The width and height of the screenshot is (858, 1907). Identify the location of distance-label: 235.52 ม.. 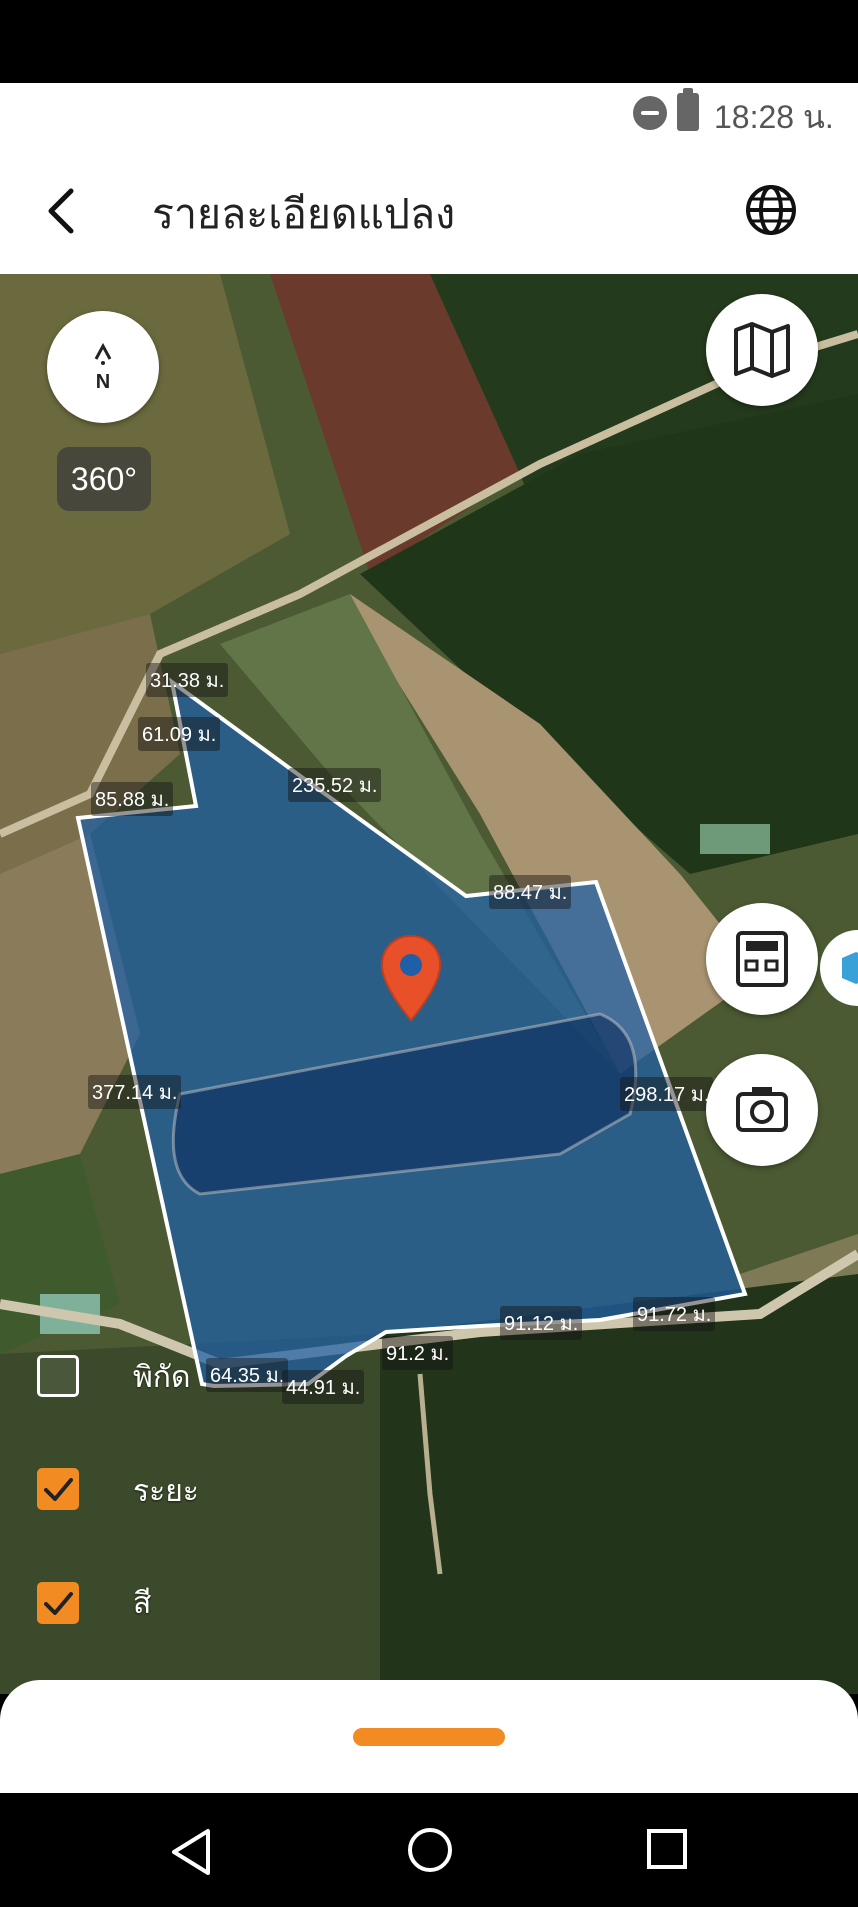
(335, 785).